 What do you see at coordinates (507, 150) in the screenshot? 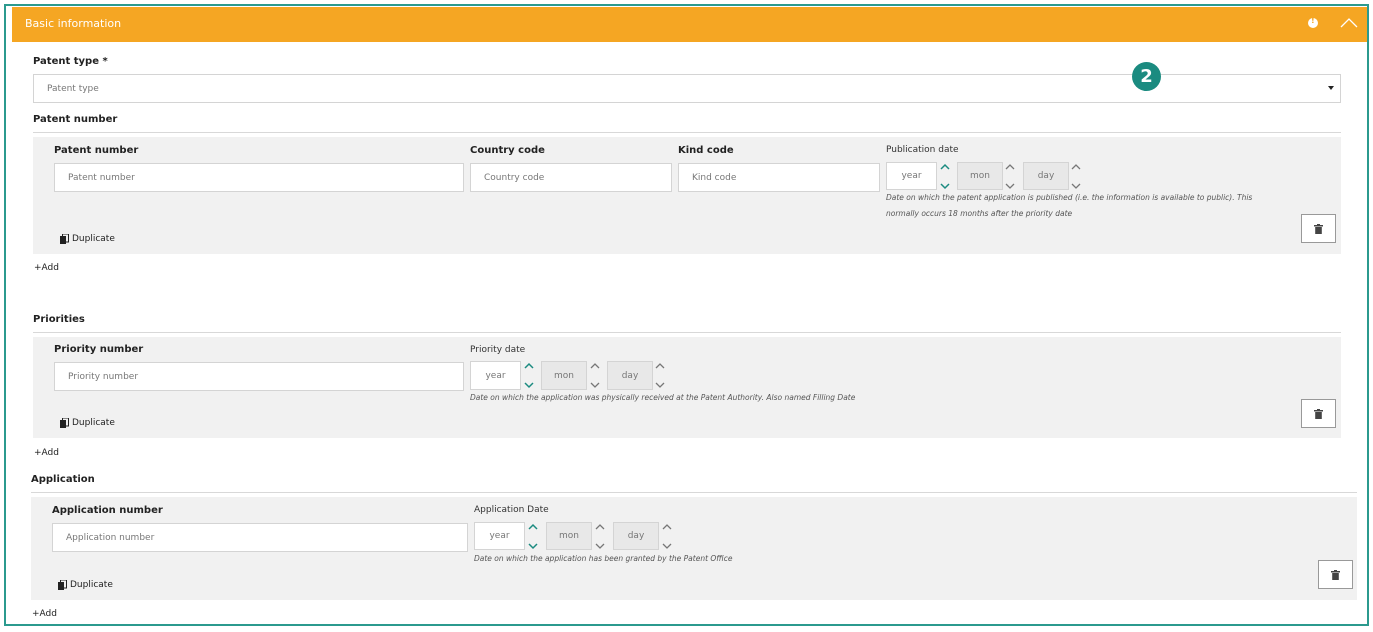
I see `country-code-label: Country code` at bounding box center [507, 150].